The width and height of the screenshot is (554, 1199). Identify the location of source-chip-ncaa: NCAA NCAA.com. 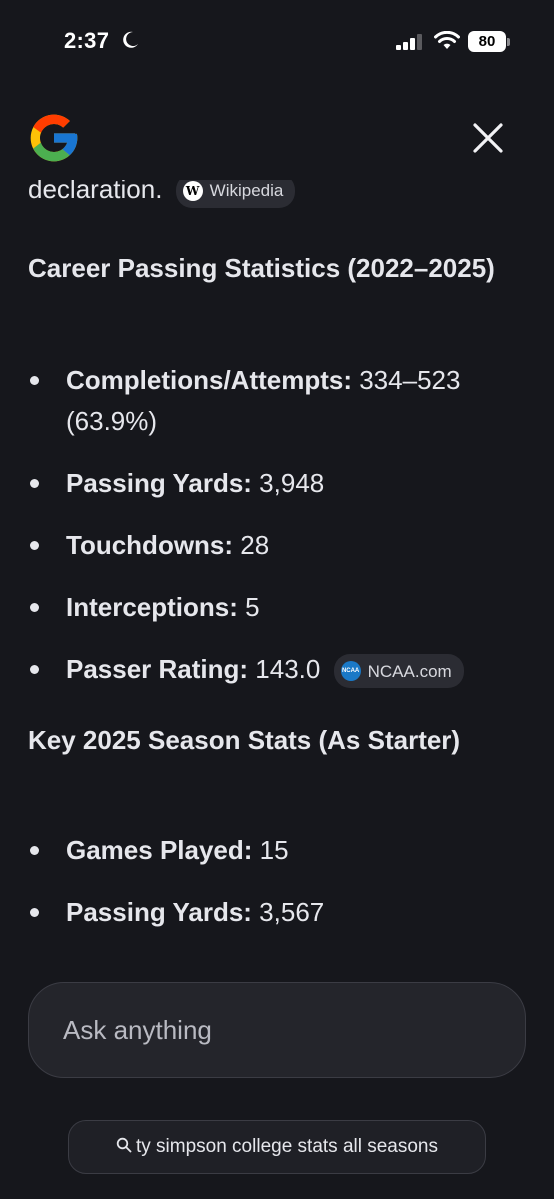
(398, 671).